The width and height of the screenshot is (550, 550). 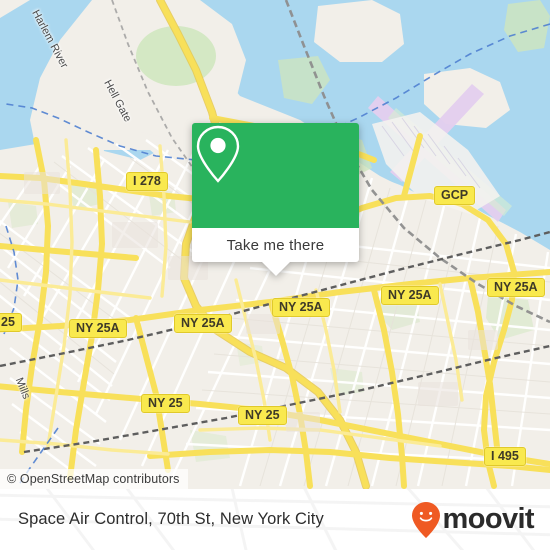 I want to click on location-callout-card: Take me there, so click(x=275, y=199).